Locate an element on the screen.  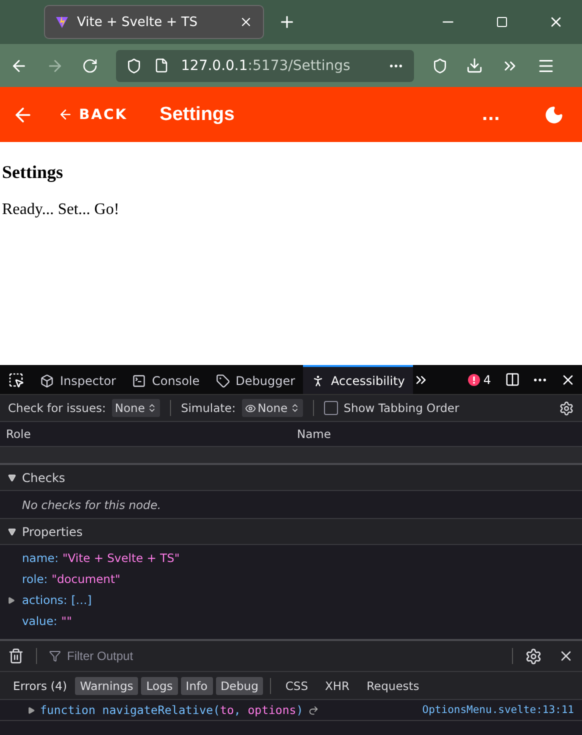
section-header: Checks is located at coordinates (291, 478).